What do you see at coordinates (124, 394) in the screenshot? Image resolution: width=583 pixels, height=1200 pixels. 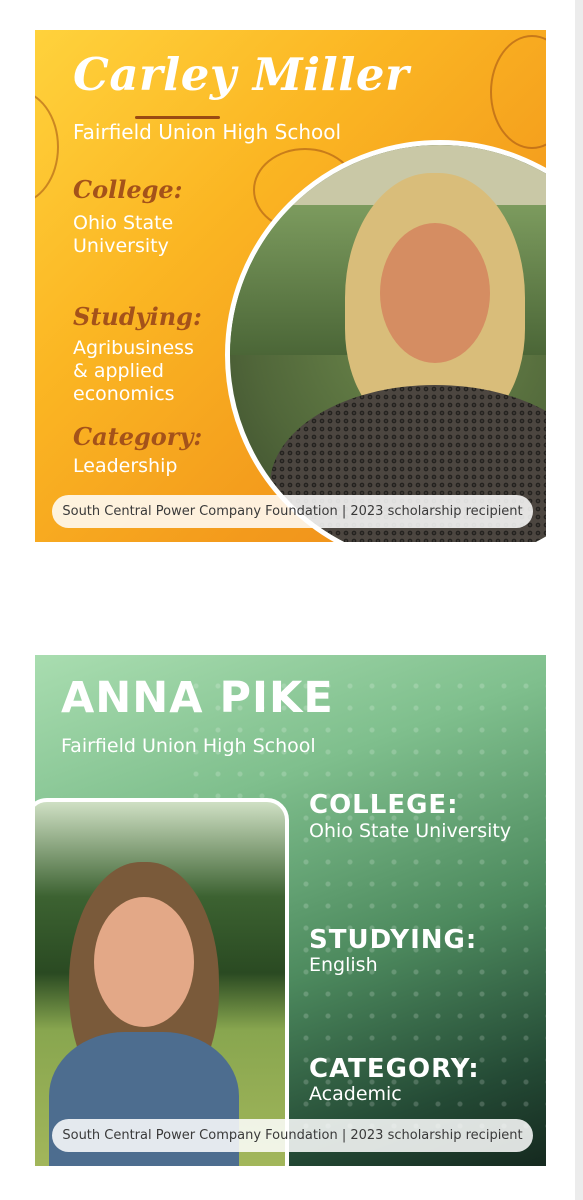 I see `studying-value-line3: economics` at bounding box center [124, 394].